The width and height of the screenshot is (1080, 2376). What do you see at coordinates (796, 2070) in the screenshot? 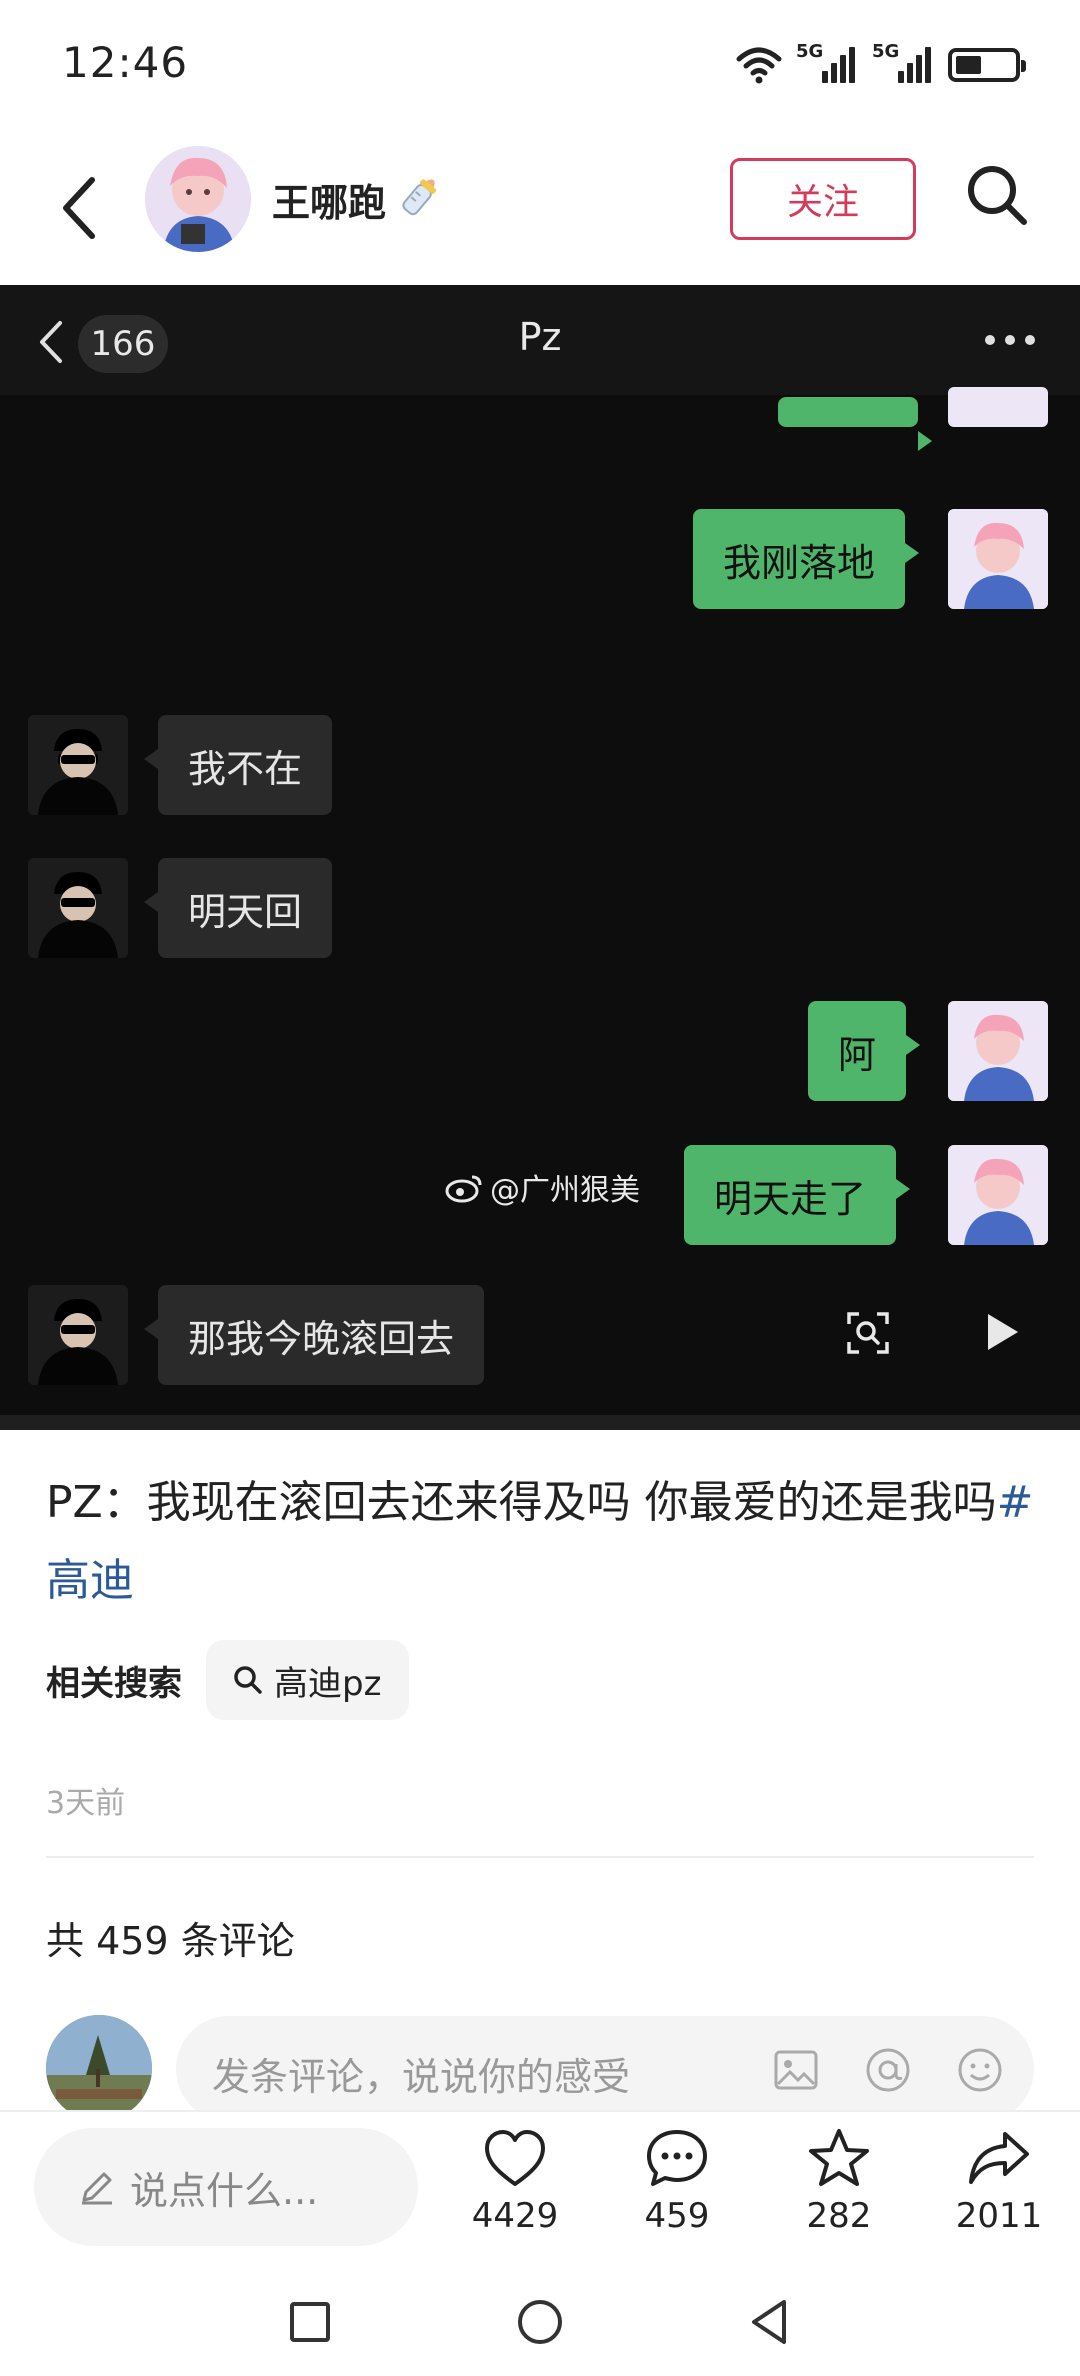
I see `image-icon` at bounding box center [796, 2070].